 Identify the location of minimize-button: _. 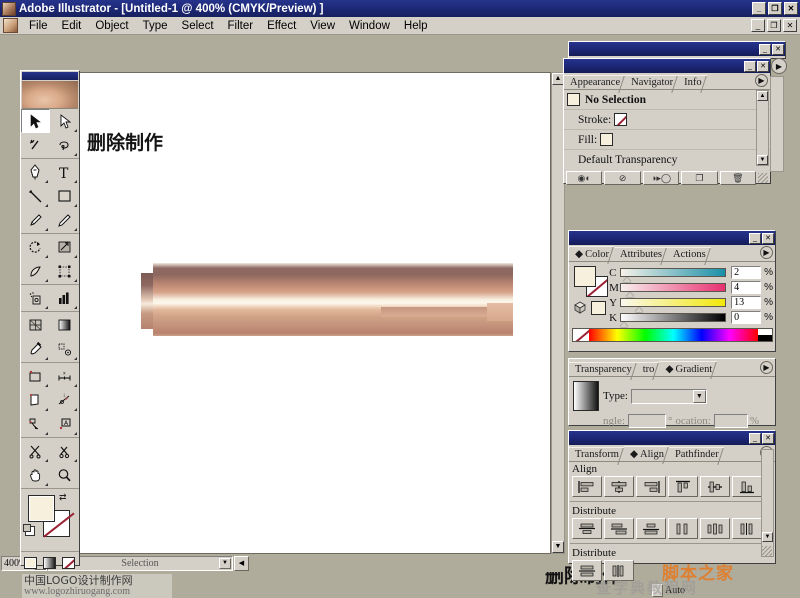
(759, 8).